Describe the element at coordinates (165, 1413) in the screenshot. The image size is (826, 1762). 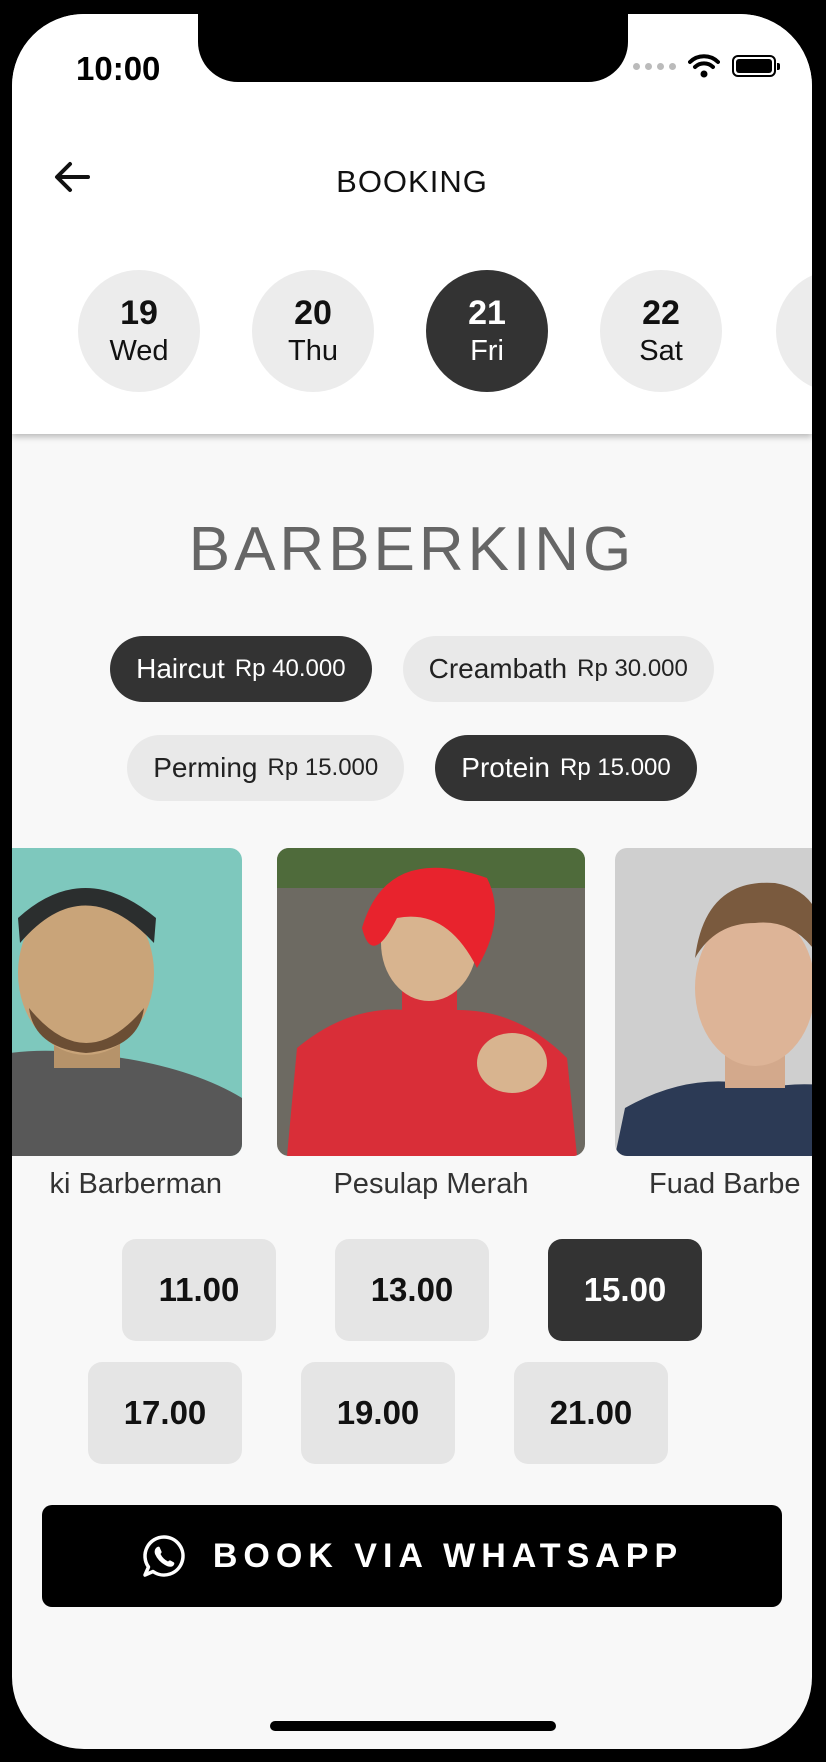
I see `time-slot: 17.00` at that location.